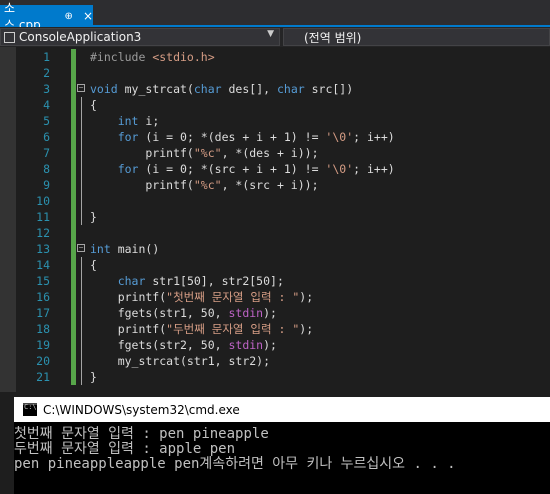 The height and width of the screenshot is (494, 550). Describe the element at coordinates (128, 137) in the screenshot. I see `code-token: for` at that location.